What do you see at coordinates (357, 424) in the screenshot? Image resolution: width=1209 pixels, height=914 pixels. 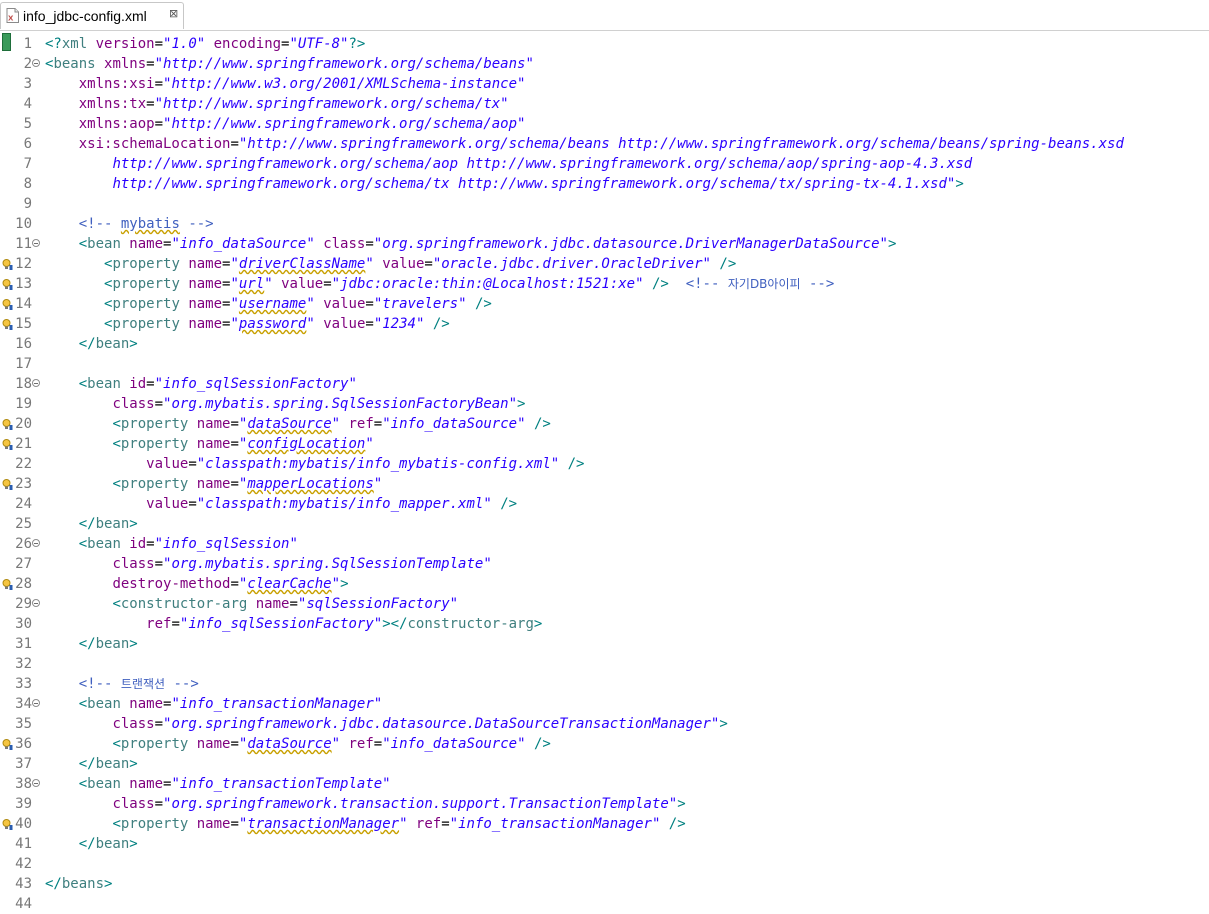 I see `code-token: ref` at bounding box center [357, 424].